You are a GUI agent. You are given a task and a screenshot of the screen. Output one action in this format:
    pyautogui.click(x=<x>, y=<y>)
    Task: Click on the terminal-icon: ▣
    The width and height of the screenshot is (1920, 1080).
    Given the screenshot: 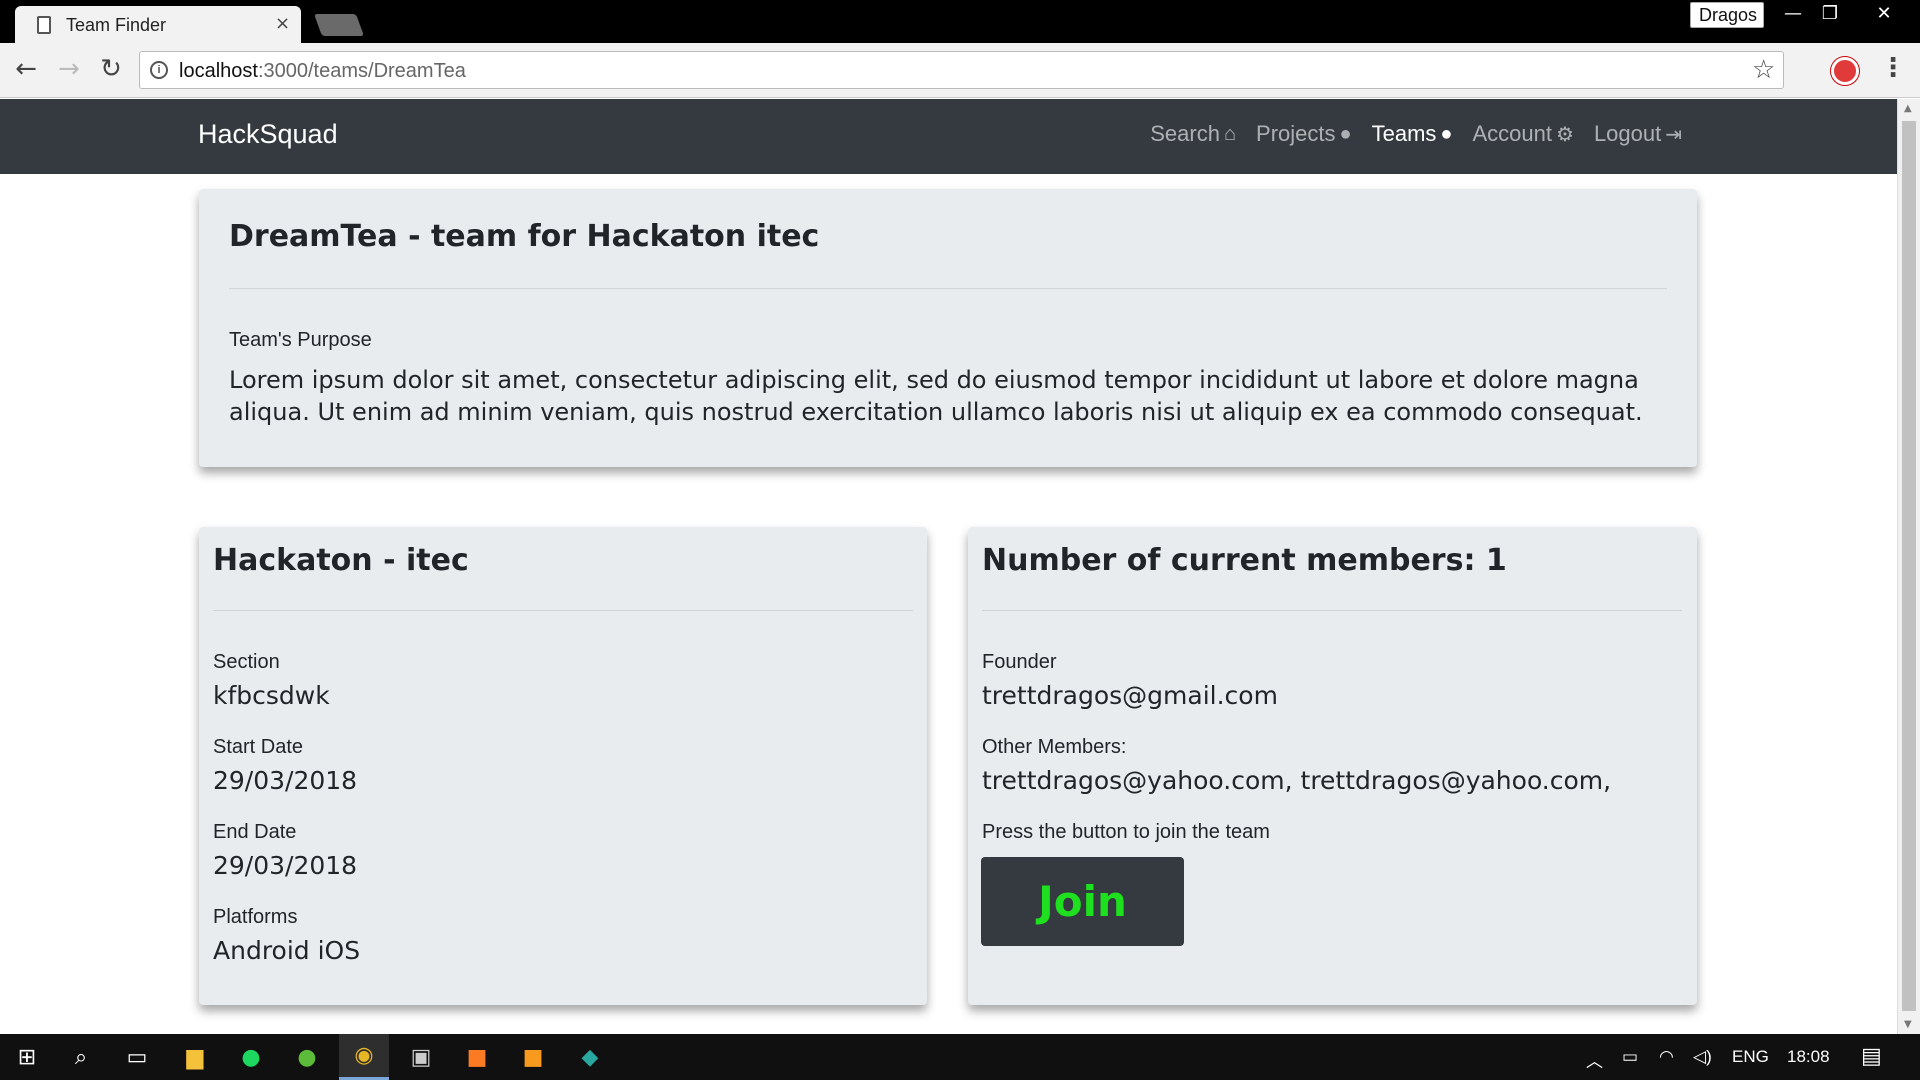 What is the action you would take?
    pyautogui.click(x=421, y=1057)
    